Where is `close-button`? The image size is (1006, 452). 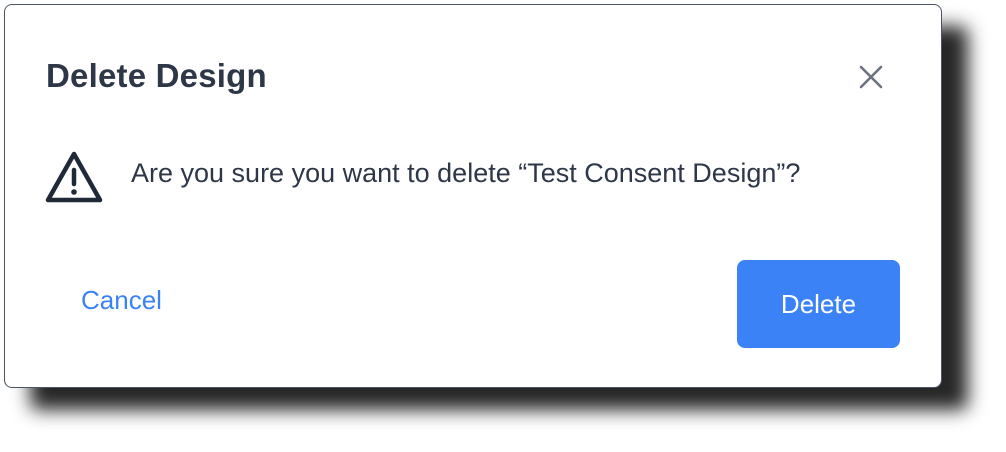
close-button is located at coordinates (871, 77).